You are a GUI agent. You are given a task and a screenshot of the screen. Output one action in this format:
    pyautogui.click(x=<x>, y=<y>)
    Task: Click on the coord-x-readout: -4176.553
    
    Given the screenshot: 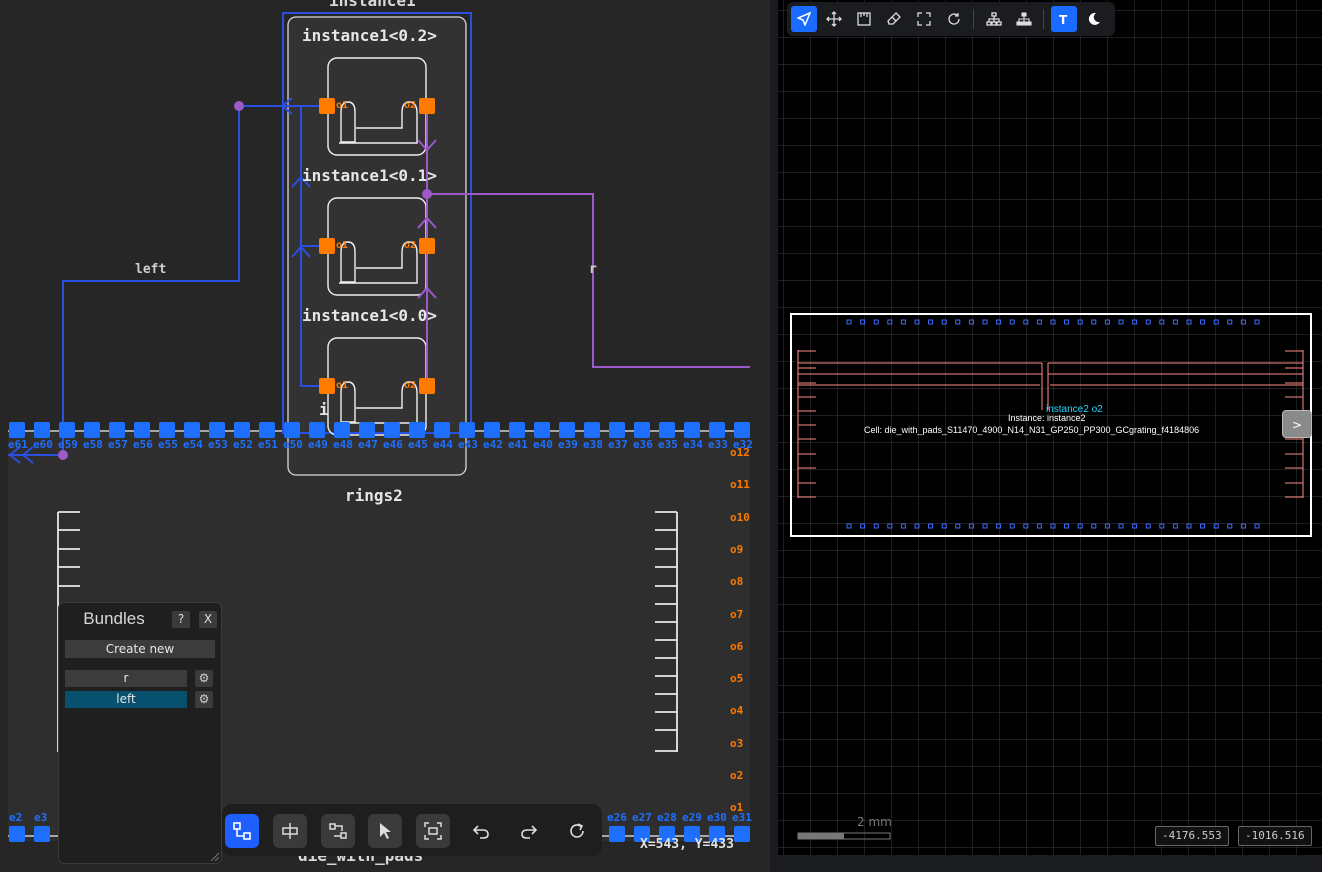 What is the action you would take?
    pyautogui.click(x=1192, y=836)
    